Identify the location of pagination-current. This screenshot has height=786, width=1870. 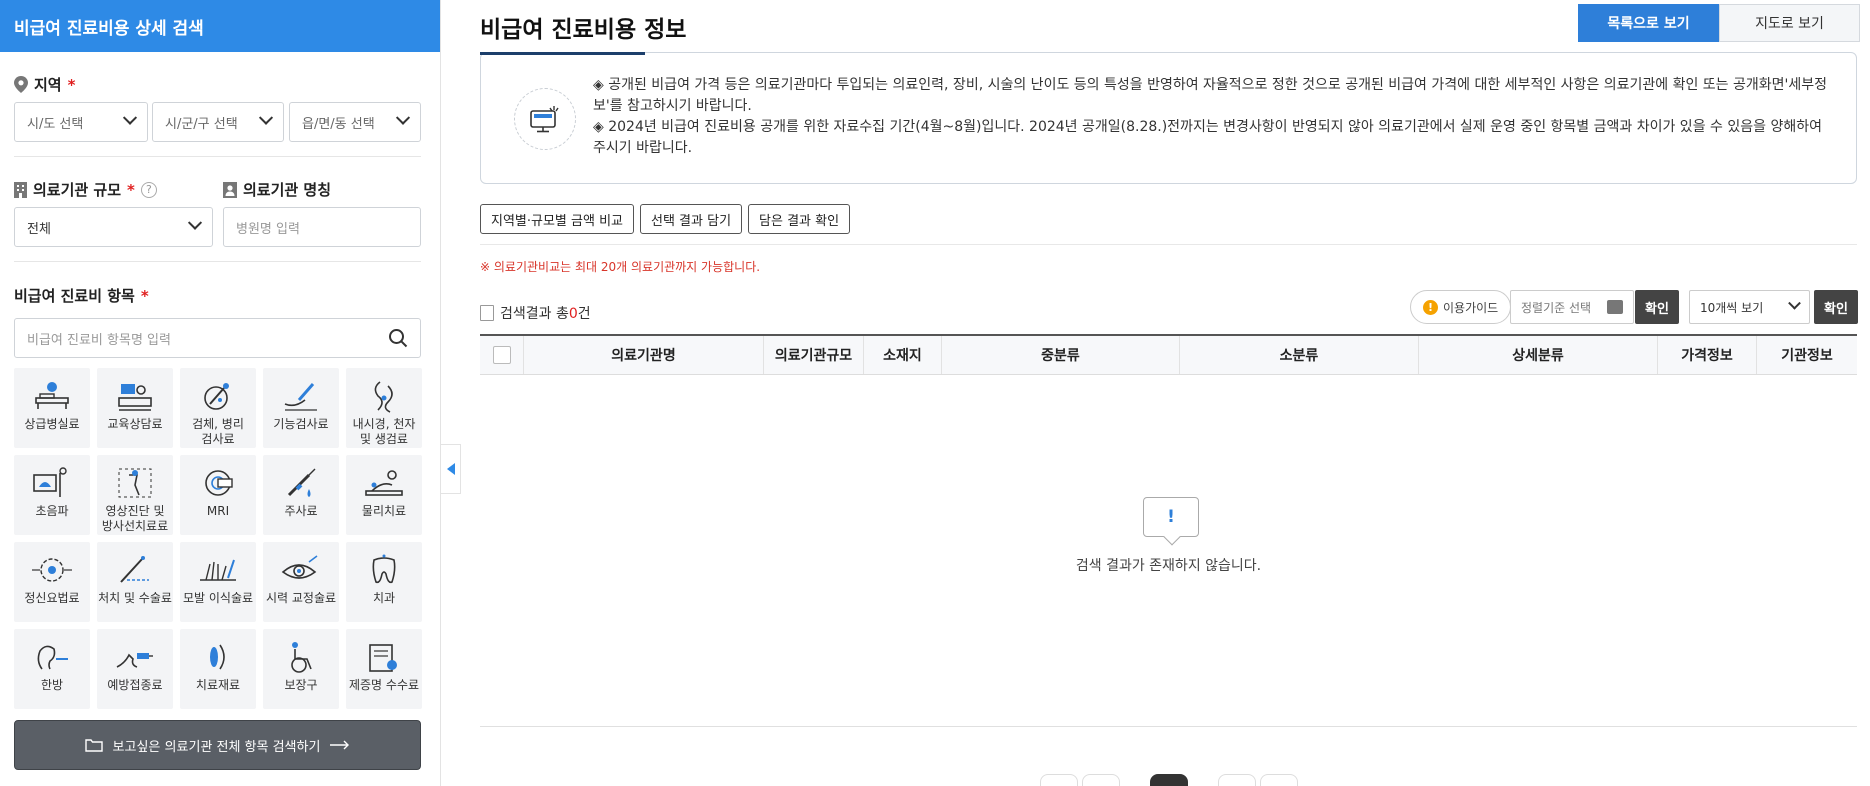
(1169, 780).